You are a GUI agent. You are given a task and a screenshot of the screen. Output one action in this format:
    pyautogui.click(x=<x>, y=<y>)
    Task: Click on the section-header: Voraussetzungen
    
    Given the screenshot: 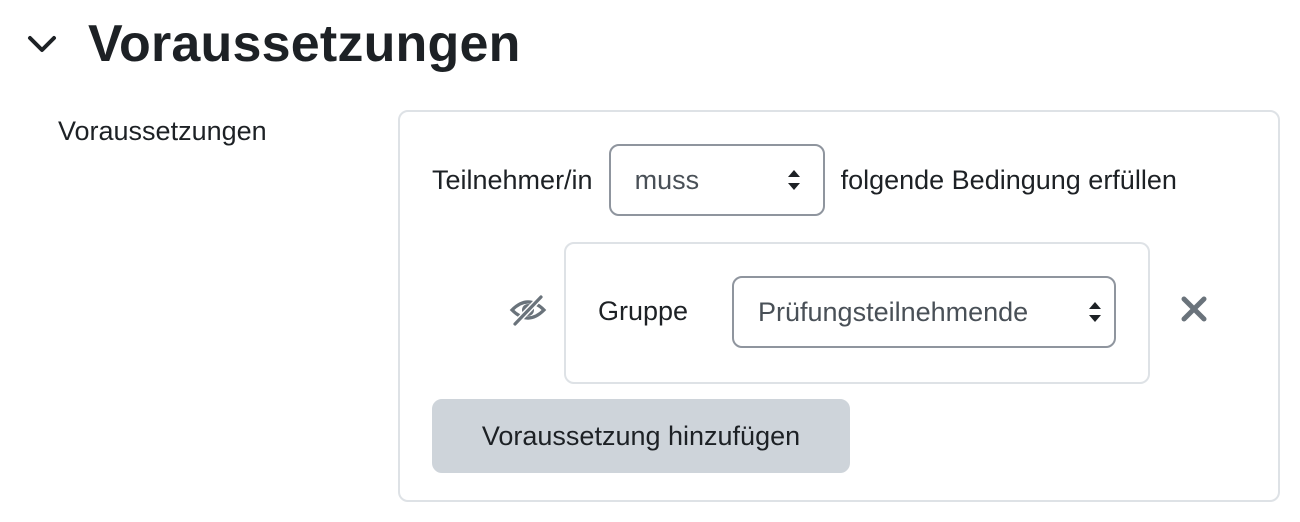 What is the action you would take?
    pyautogui.click(x=271, y=44)
    